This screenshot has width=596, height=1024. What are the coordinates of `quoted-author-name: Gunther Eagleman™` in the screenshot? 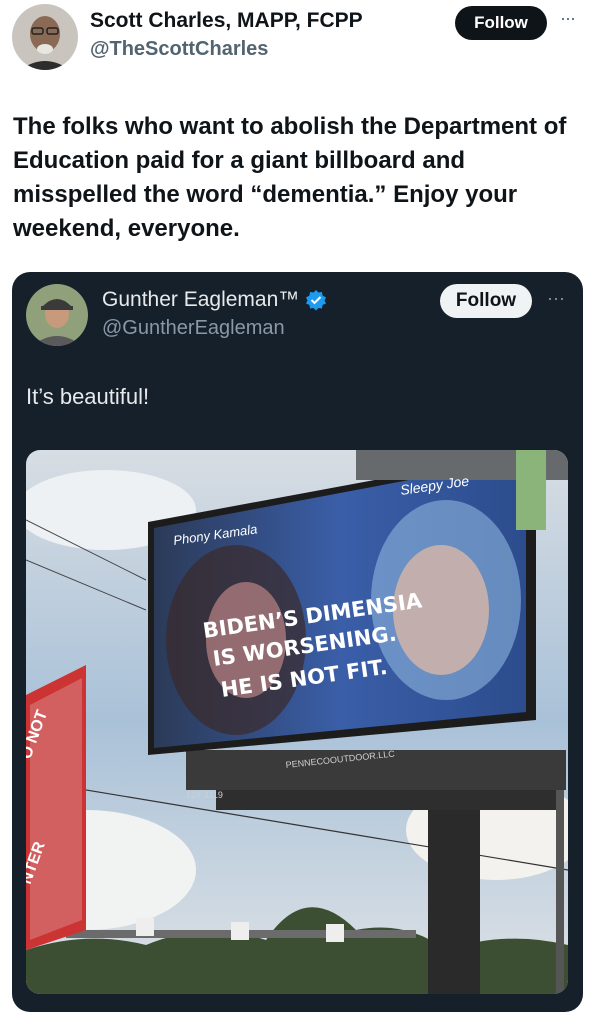 It's located at (200, 300).